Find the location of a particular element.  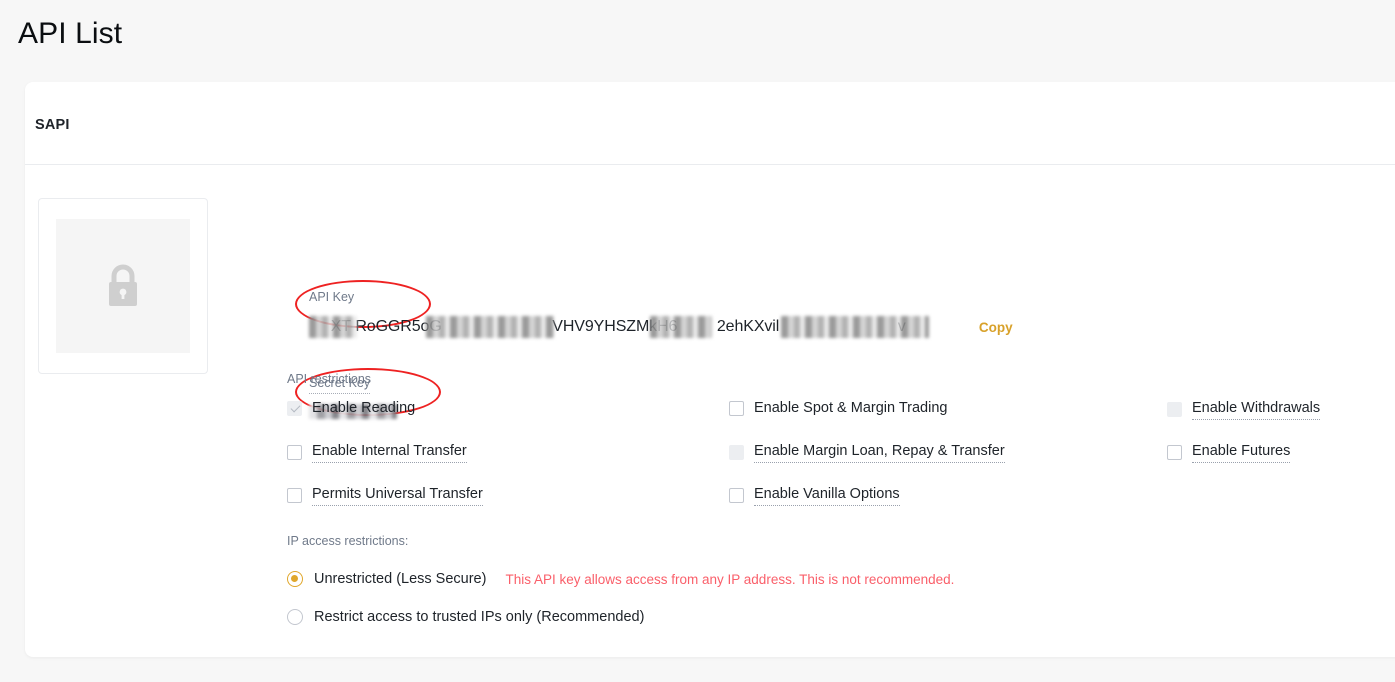

permission-enable-reading: Enable Reading is located at coordinates (351, 408).